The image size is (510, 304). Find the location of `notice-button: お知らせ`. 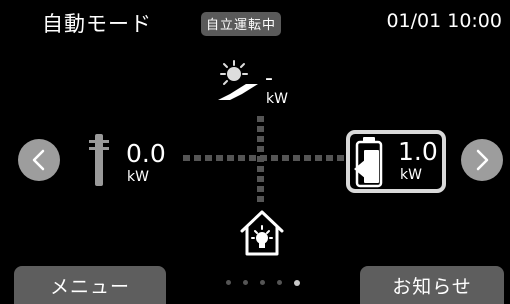

notice-button: お知らせ is located at coordinates (432, 285).